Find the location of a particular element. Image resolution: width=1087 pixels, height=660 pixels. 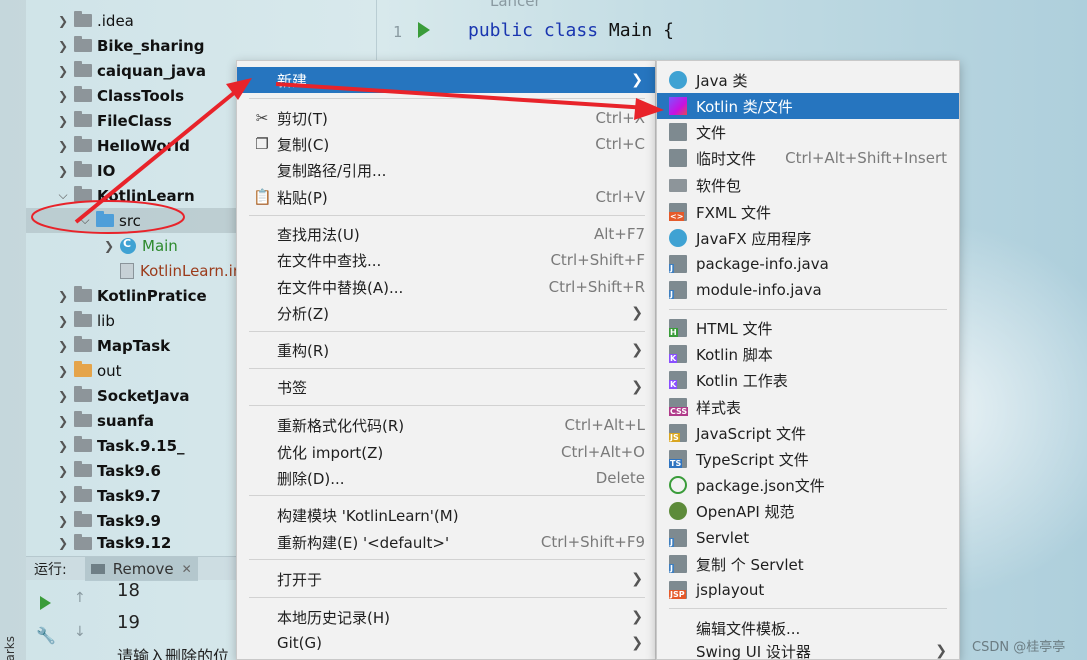

submenu-item-java-class: Java 类 is located at coordinates (808, 80).